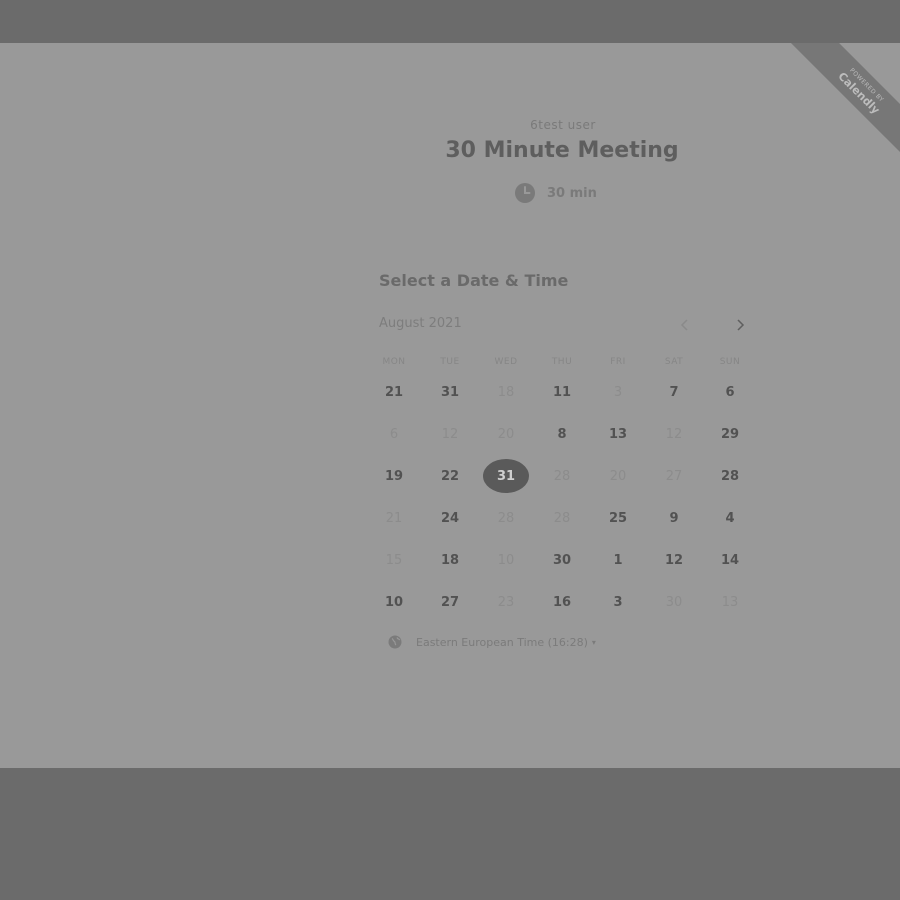 The width and height of the screenshot is (900, 900). Describe the element at coordinates (674, 518) in the screenshot. I see `available-day-cell: 9` at that location.